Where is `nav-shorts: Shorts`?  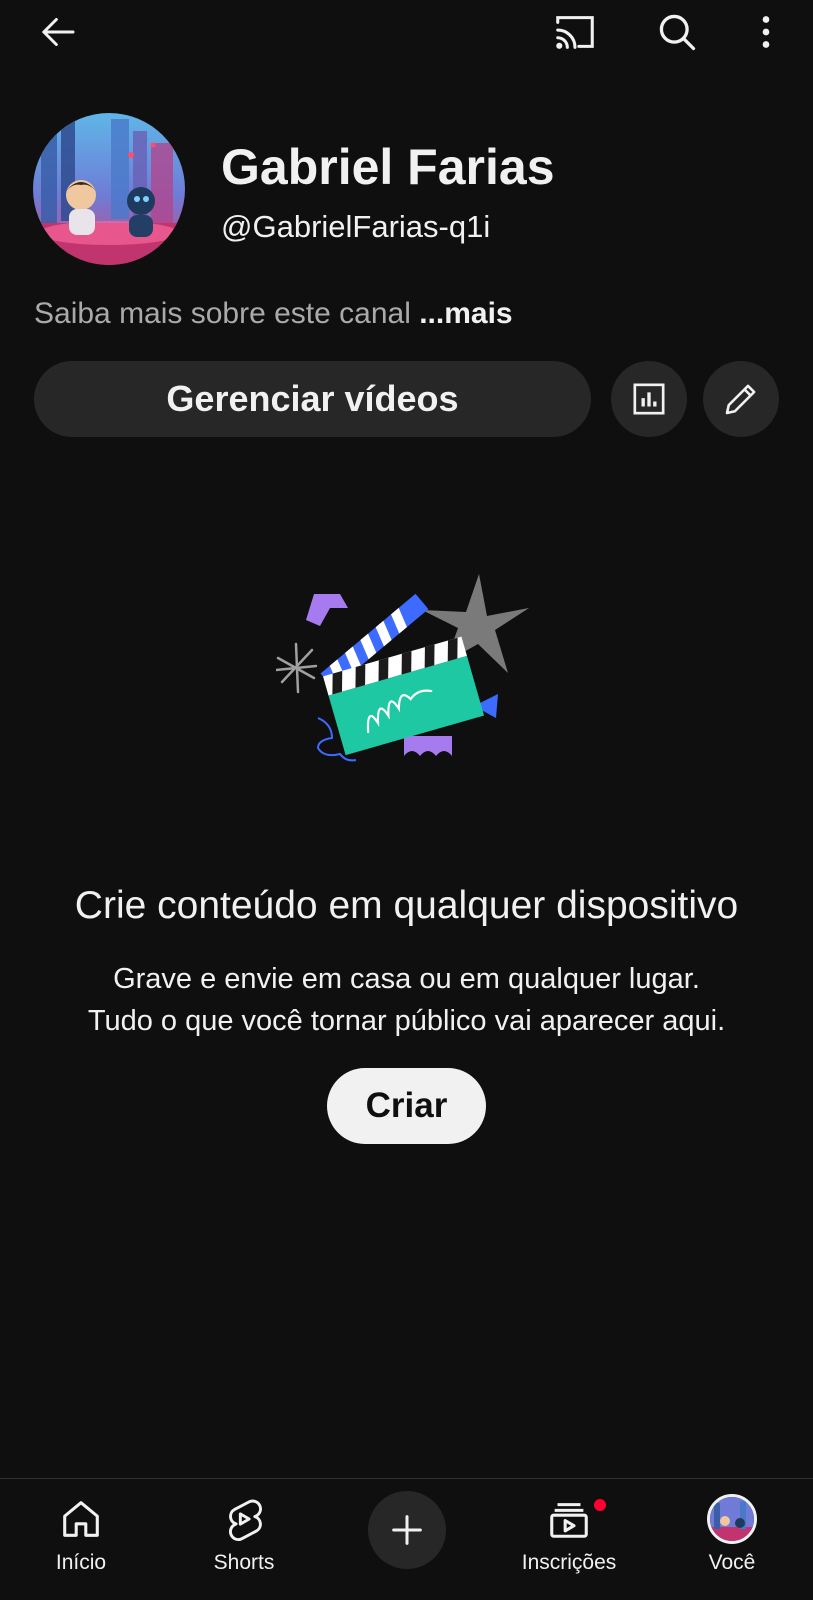 nav-shorts: Shorts is located at coordinates (244, 1541).